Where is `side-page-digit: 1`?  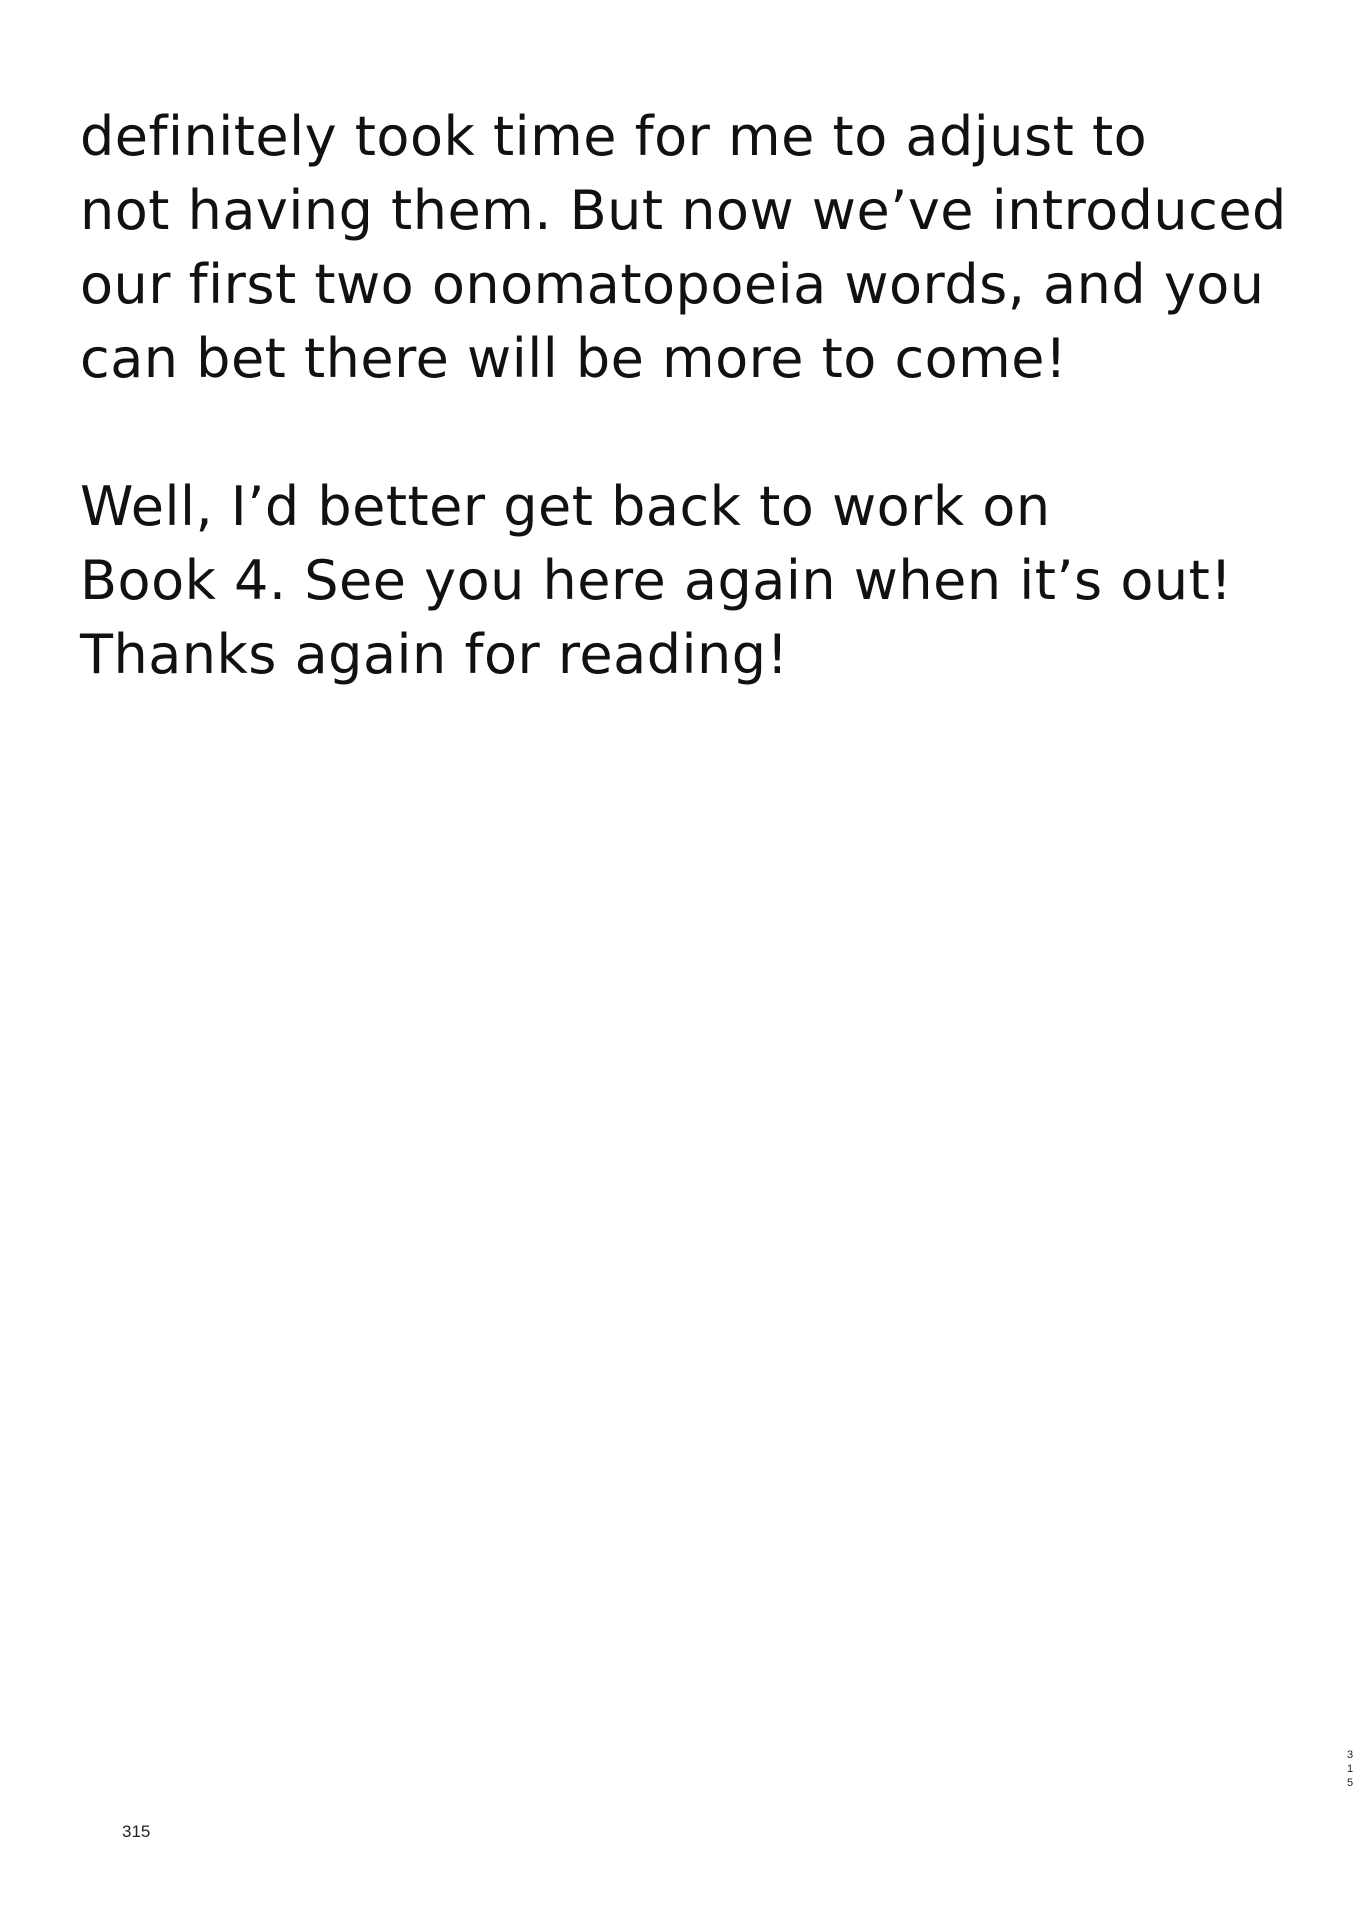 side-page-digit: 1 is located at coordinates (1350, 1769).